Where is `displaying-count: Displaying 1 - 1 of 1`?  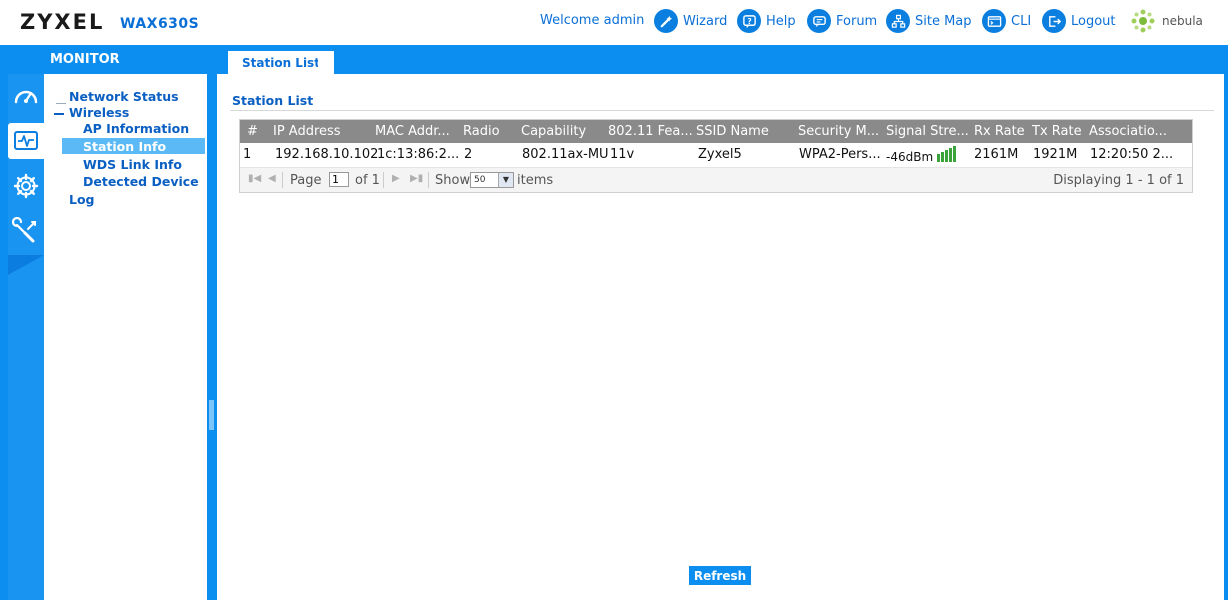
displaying-count: Displaying 1 - 1 of 1 is located at coordinates (1118, 180).